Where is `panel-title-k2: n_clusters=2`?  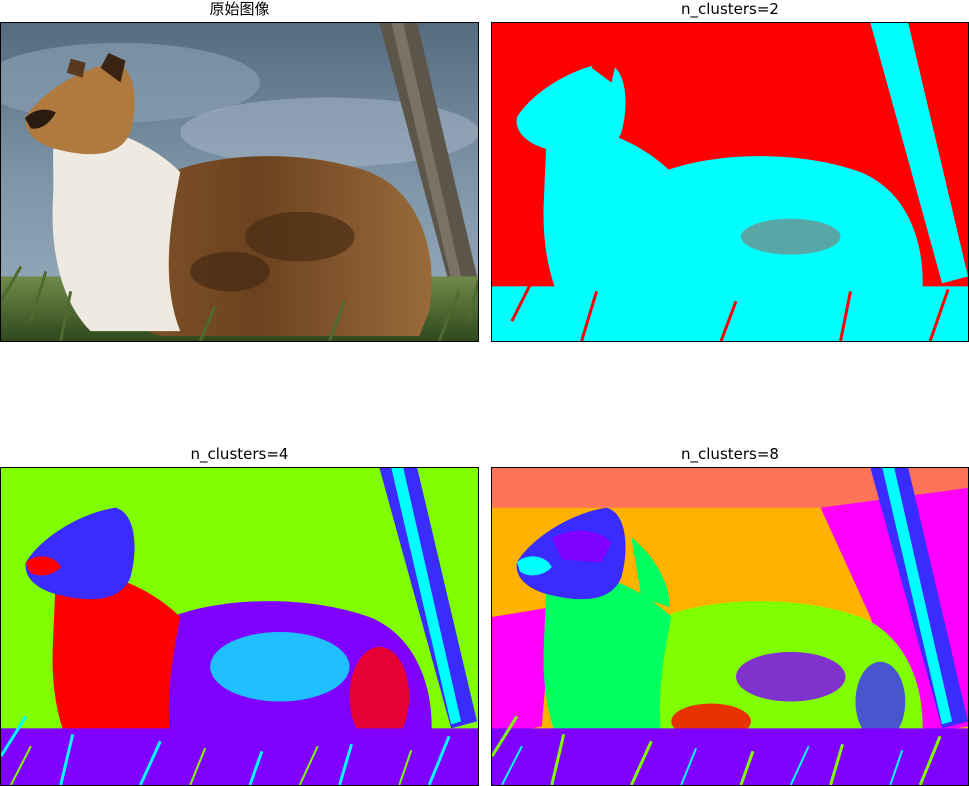
panel-title-k2: n_clusters=2 is located at coordinates (730, 9).